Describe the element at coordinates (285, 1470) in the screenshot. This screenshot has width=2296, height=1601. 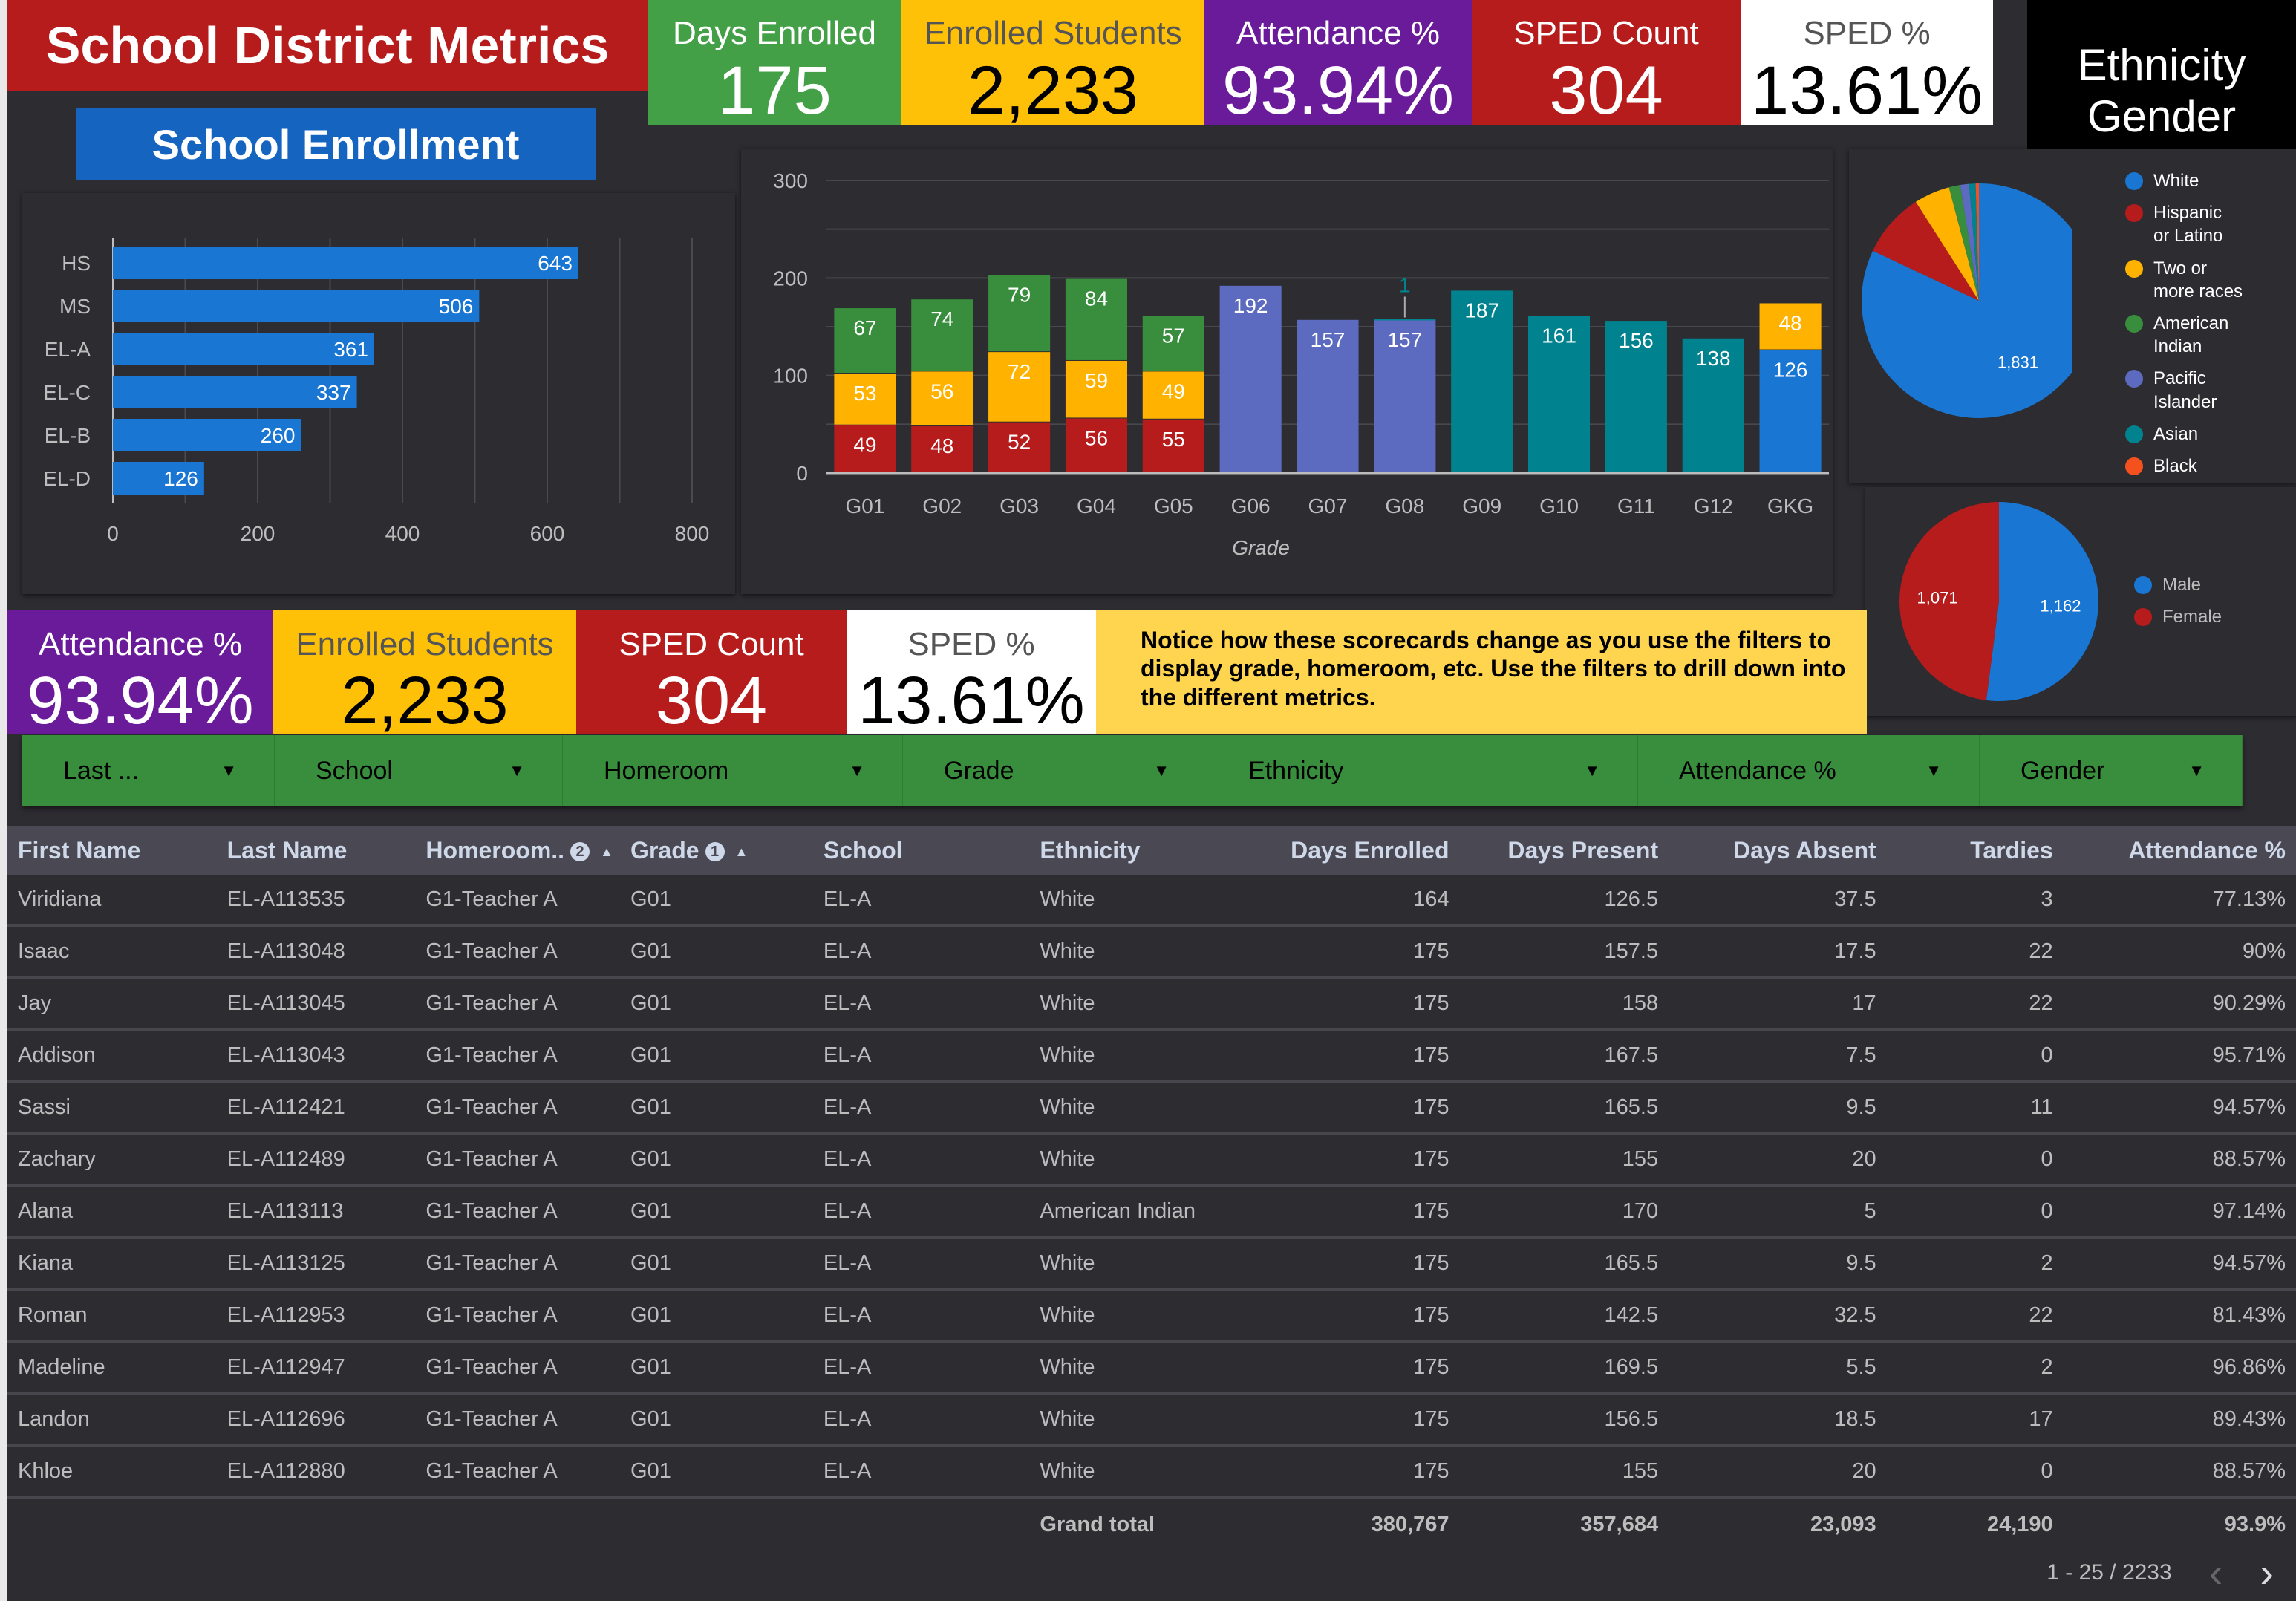
I see `table-cell: EL-A112880` at that location.